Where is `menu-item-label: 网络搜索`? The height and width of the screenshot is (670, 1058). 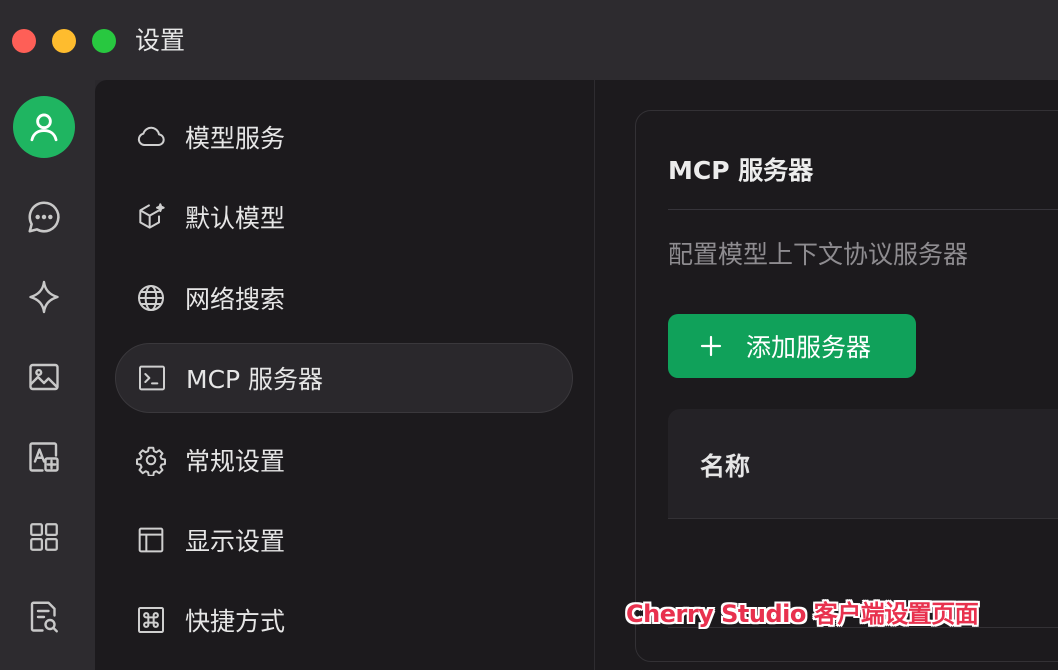
menu-item-label: 网络搜索 is located at coordinates (235, 299).